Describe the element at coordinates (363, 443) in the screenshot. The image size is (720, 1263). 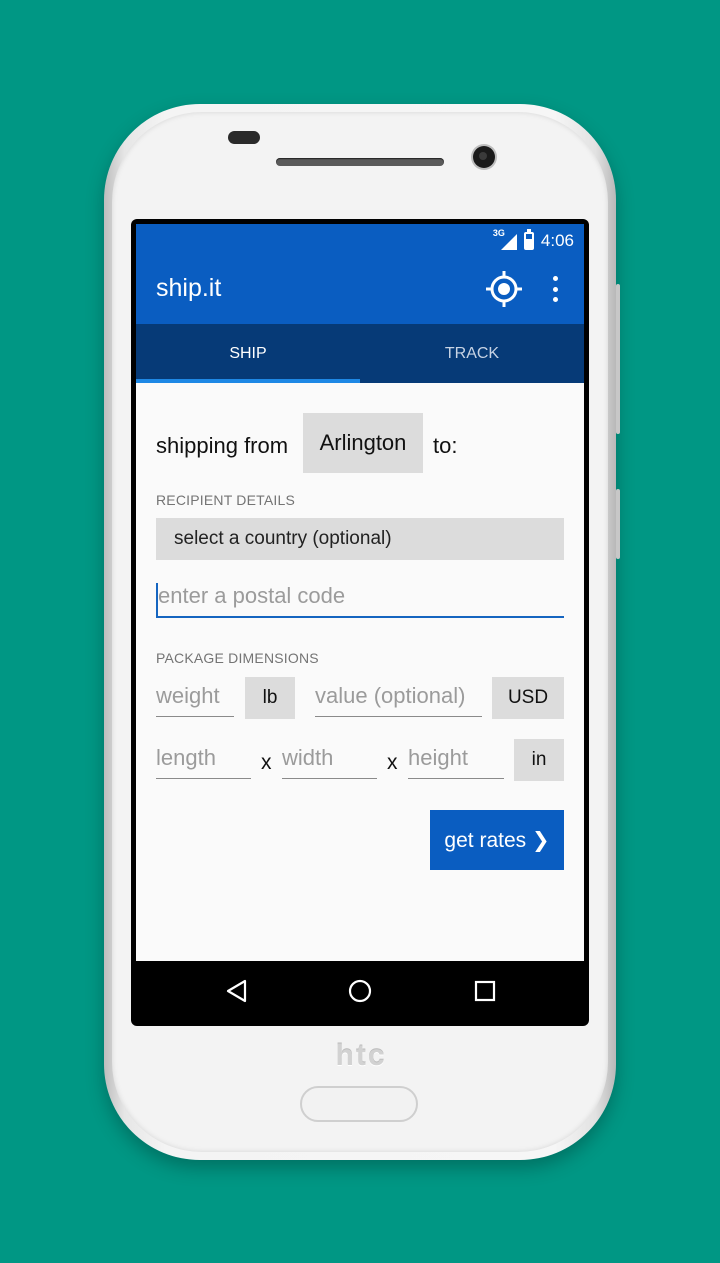
I see `origin-city-button: Arlington` at that location.